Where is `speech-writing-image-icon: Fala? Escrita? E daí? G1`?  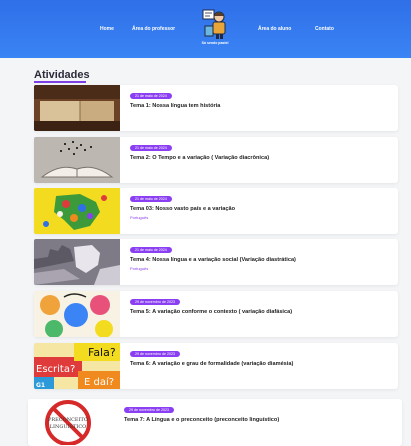
speech-writing-image-icon: Fala? Escrita? E daí? G1 is located at coordinates (77, 366).